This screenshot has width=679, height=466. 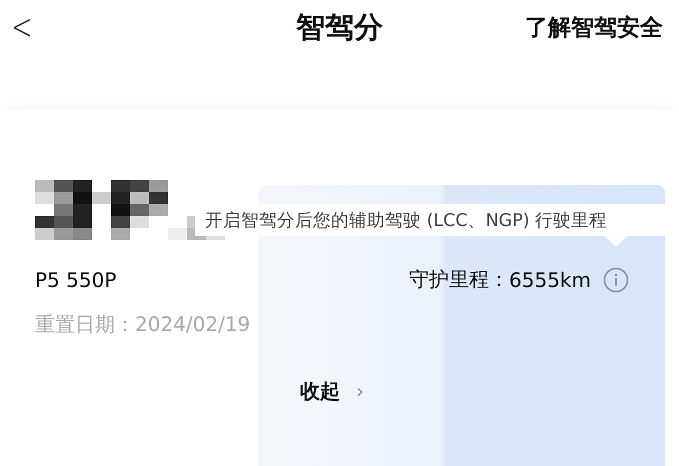 I want to click on back-button: <, so click(x=19, y=27).